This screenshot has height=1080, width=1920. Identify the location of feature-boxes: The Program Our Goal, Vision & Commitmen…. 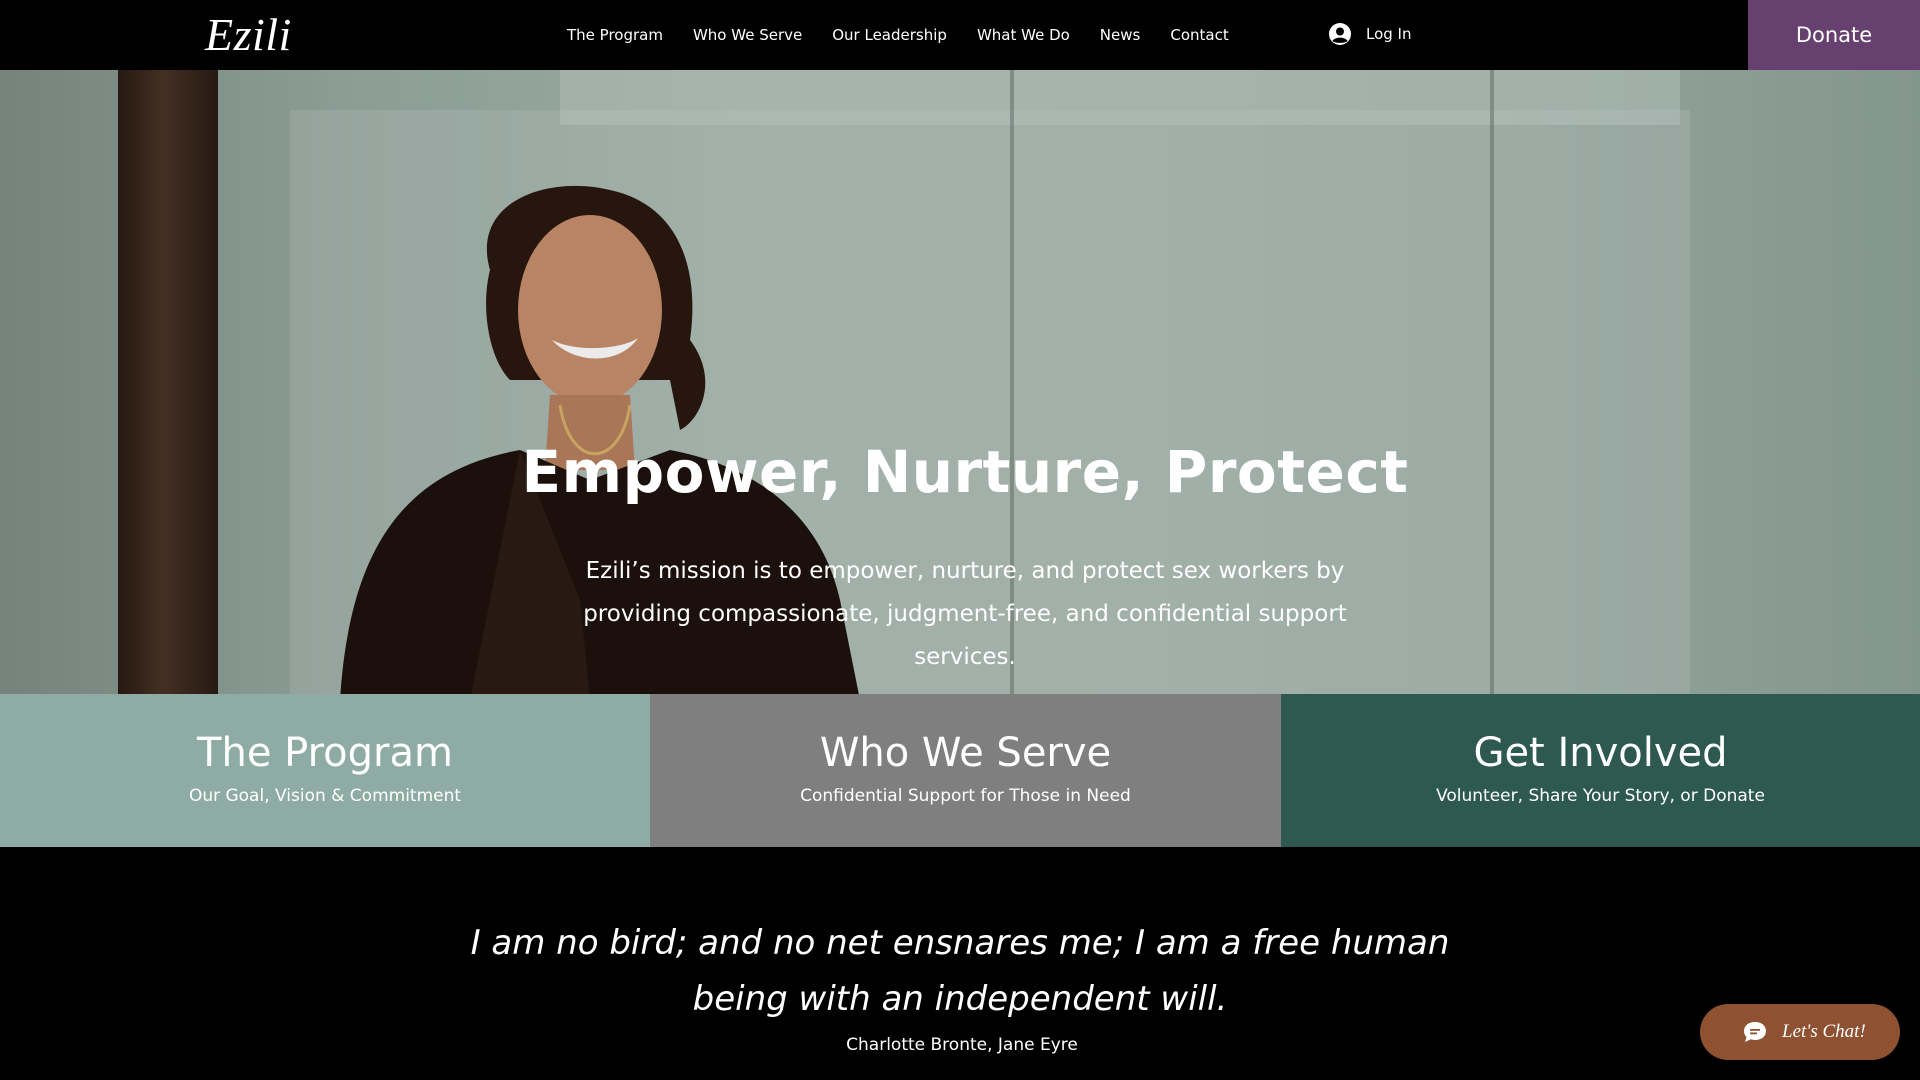
(960, 770).